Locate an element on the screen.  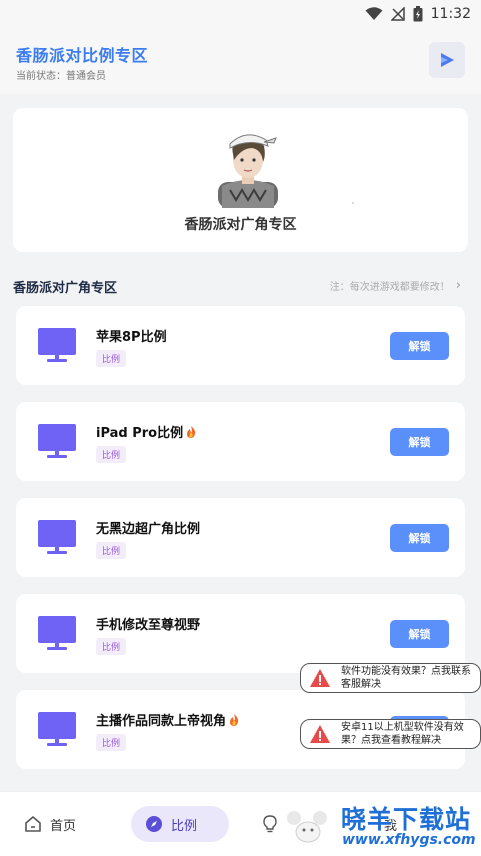
item-title: 手机修改至尊视野 is located at coordinates (148, 623).